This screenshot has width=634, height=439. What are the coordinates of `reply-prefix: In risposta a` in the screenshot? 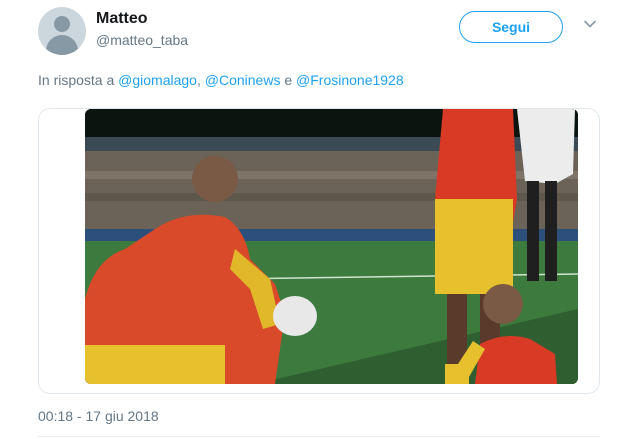 It's located at (76, 80).